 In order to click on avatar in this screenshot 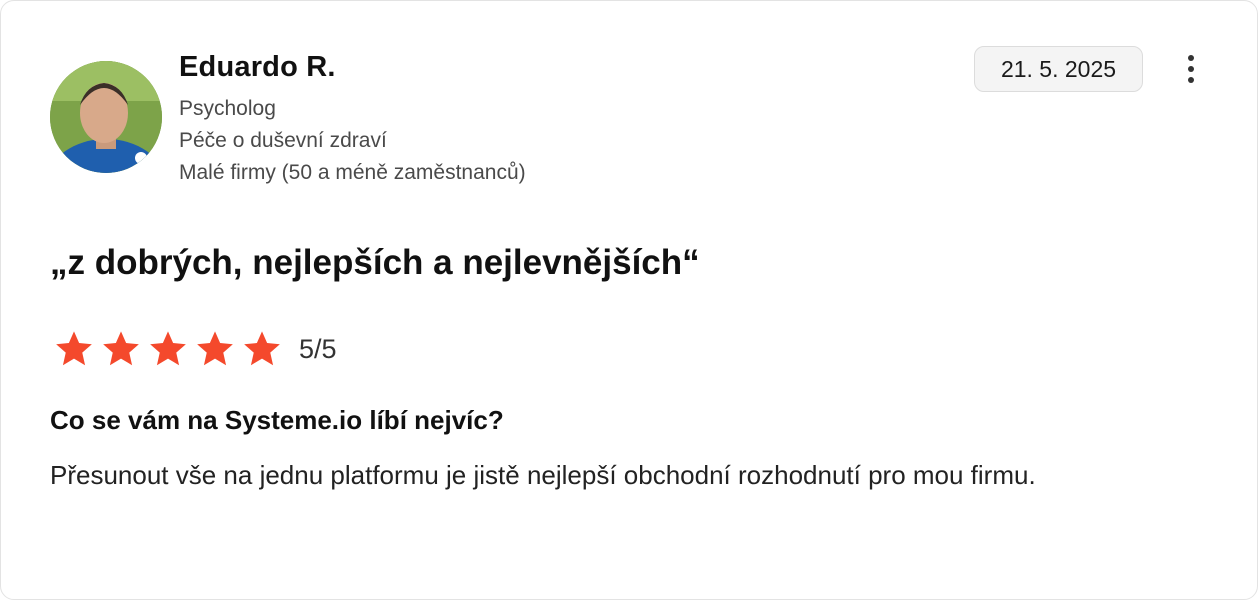, I will do `click(106, 117)`.